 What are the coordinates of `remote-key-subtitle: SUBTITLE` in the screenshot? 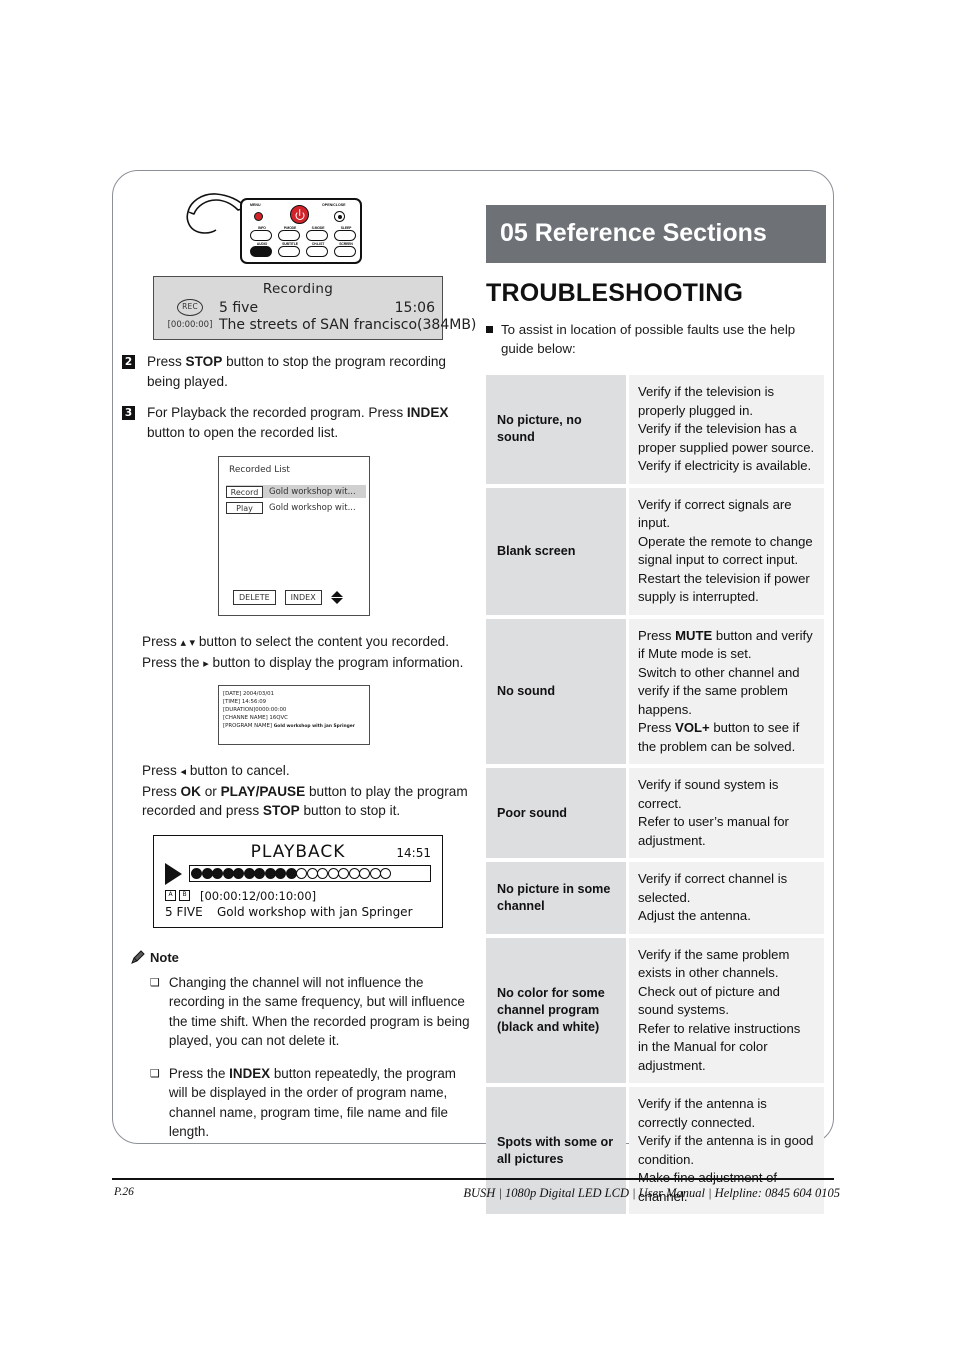 It's located at (289, 249).